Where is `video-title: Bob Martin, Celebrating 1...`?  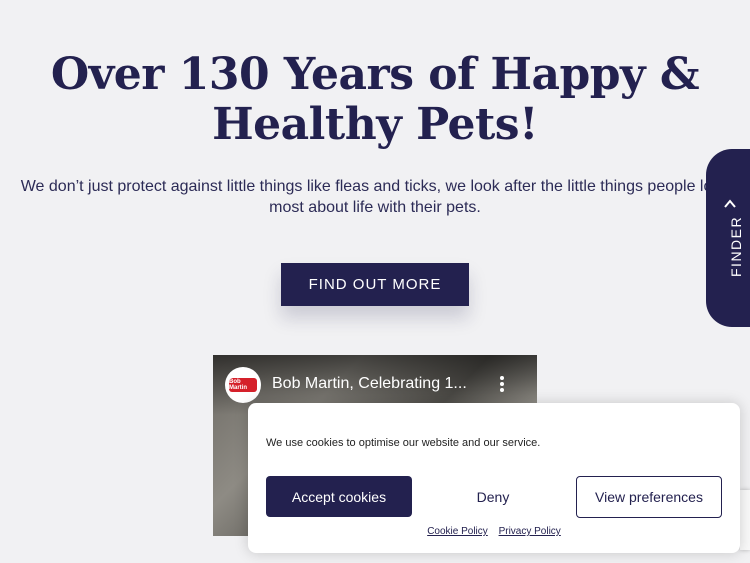
video-title: Bob Martin, Celebrating 1... is located at coordinates (369, 384).